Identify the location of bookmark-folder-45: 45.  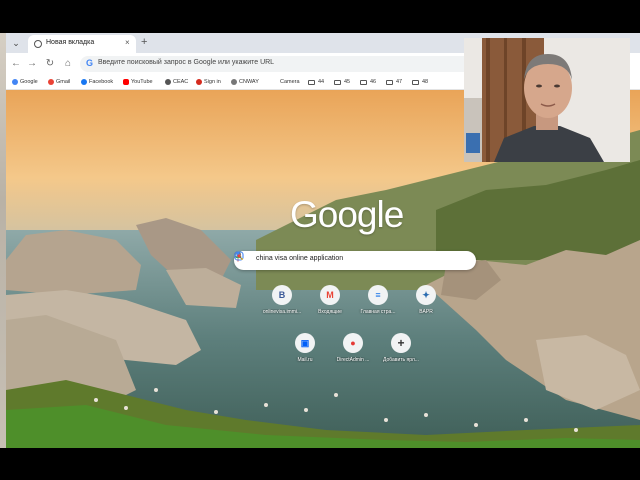
(342, 82).